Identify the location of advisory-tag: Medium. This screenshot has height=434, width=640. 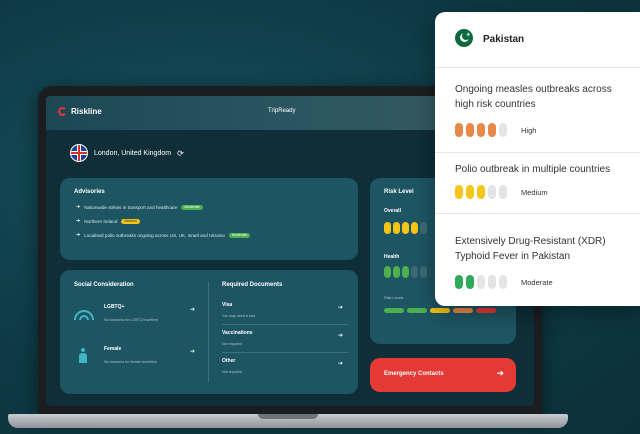
(131, 221).